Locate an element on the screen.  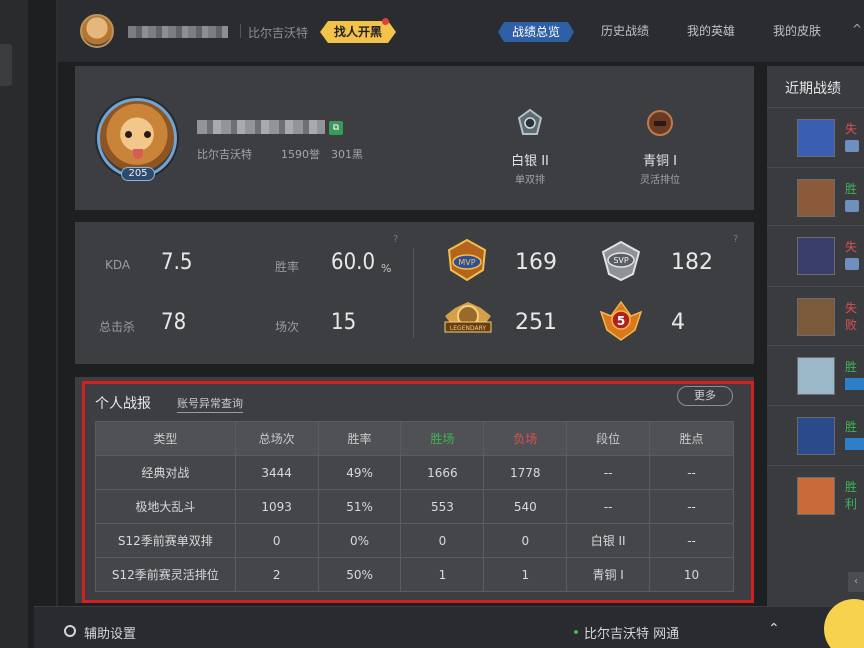
table-cell: 51% is located at coordinates (359, 506).